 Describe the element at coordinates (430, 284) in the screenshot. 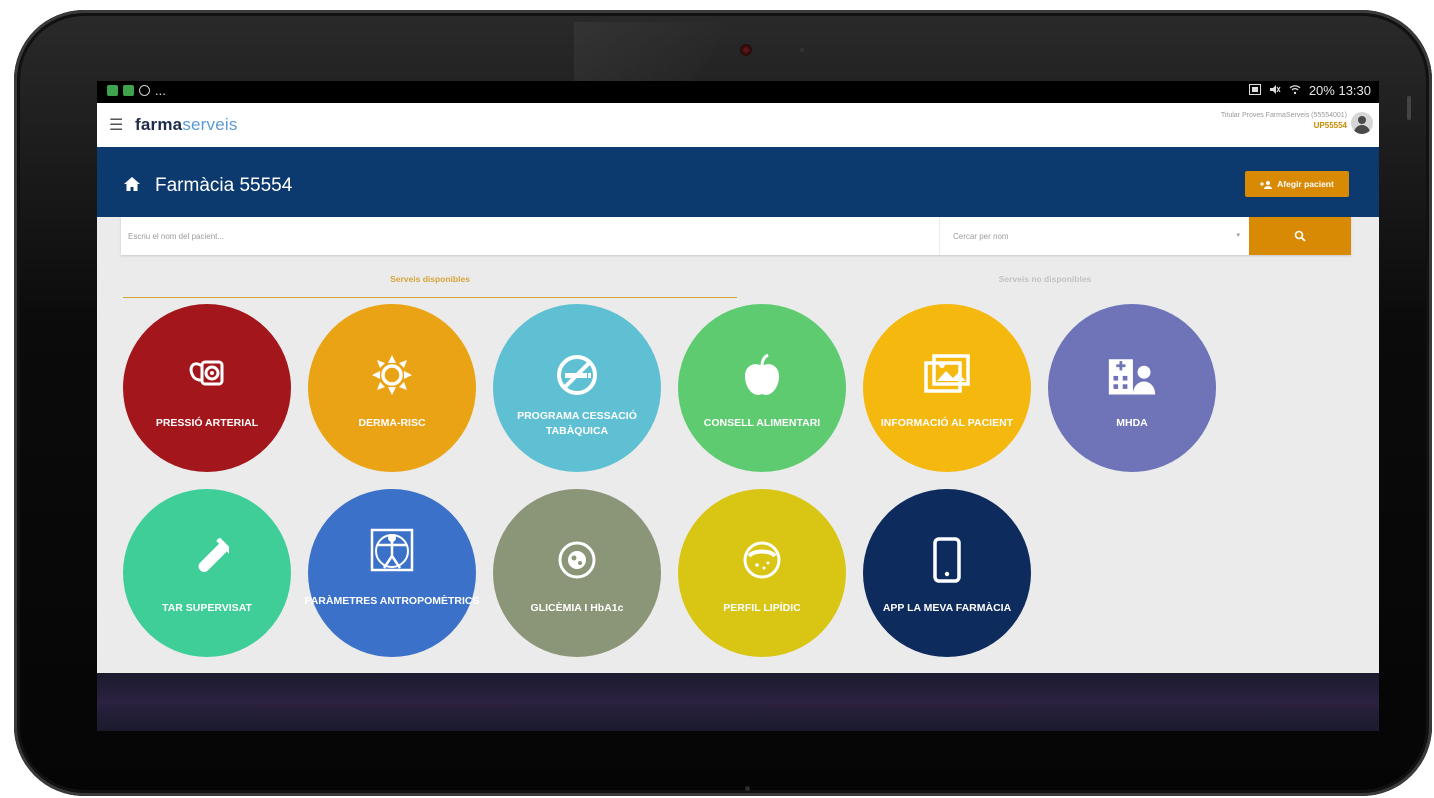

I see `tab-available-services: Serveis disponibles` at that location.